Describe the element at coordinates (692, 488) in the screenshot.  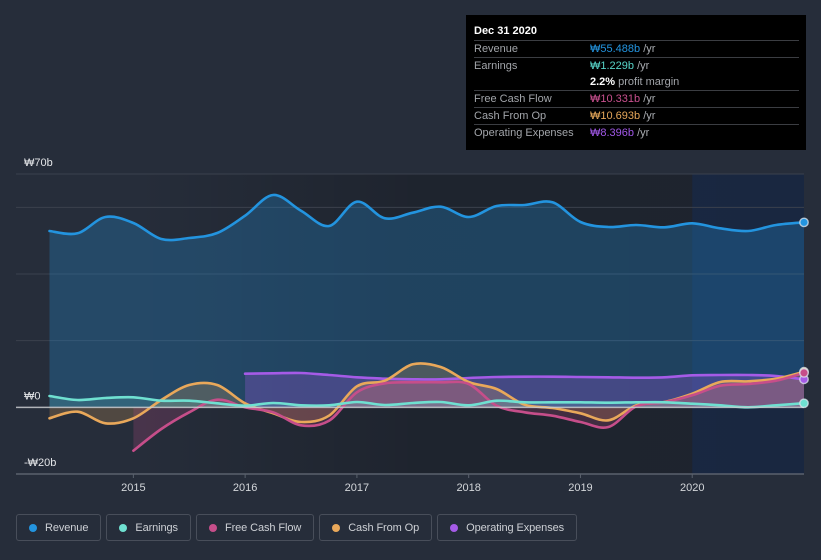
I see `x-tick-label: 2020` at that location.